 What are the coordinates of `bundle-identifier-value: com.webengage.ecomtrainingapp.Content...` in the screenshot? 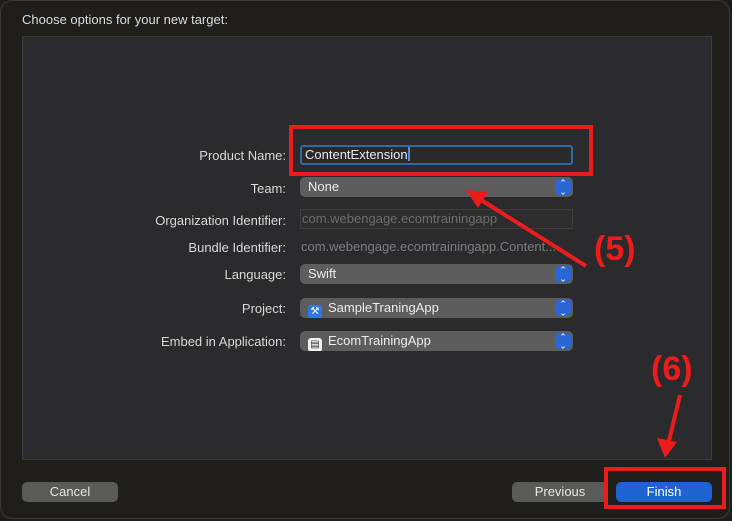 It's located at (429, 246).